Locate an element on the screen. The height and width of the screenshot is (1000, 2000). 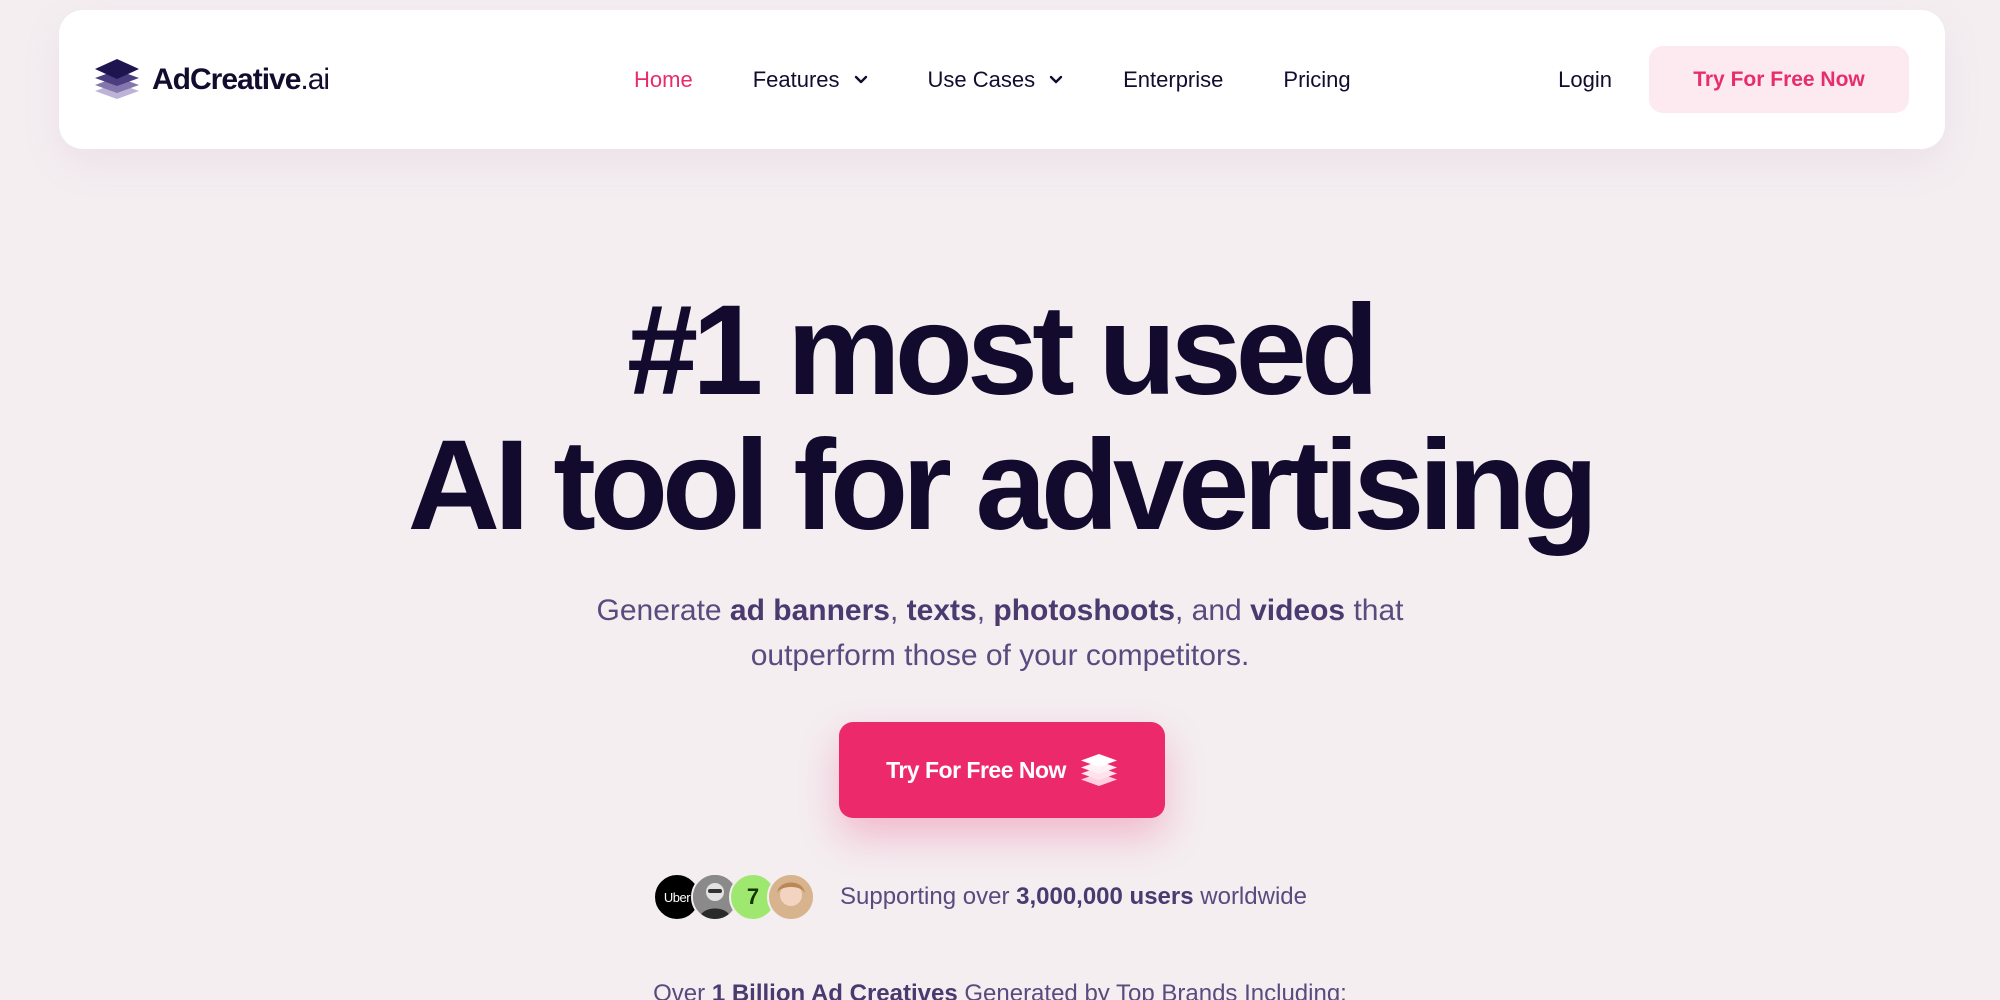
logo: AdCreative.ai is located at coordinates (212, 80).